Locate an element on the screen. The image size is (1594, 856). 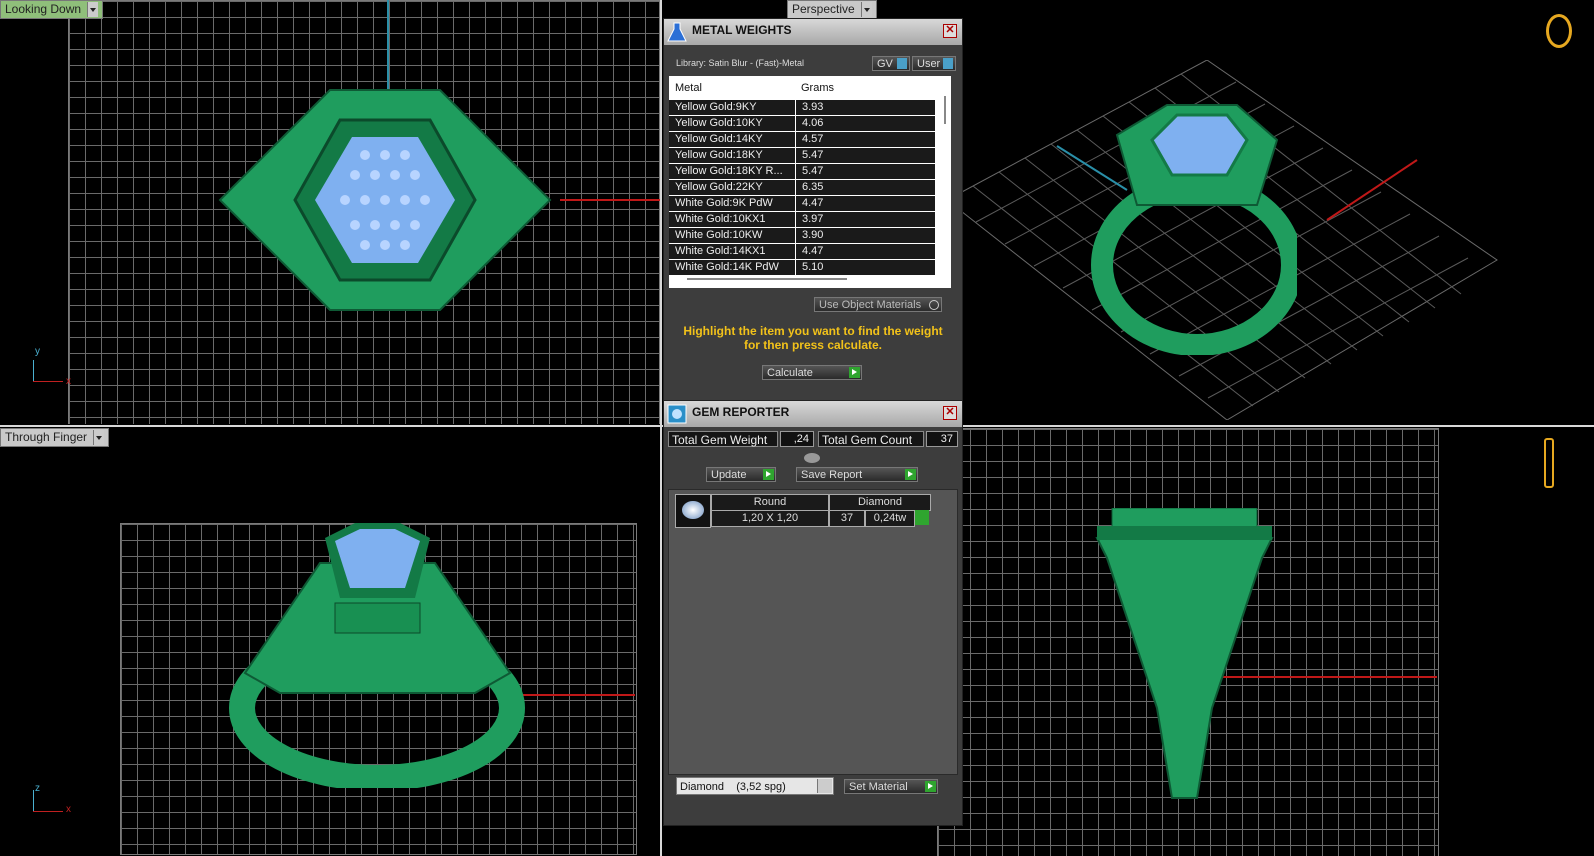
vertical-scrollbar is located at coordinates (945, 110).